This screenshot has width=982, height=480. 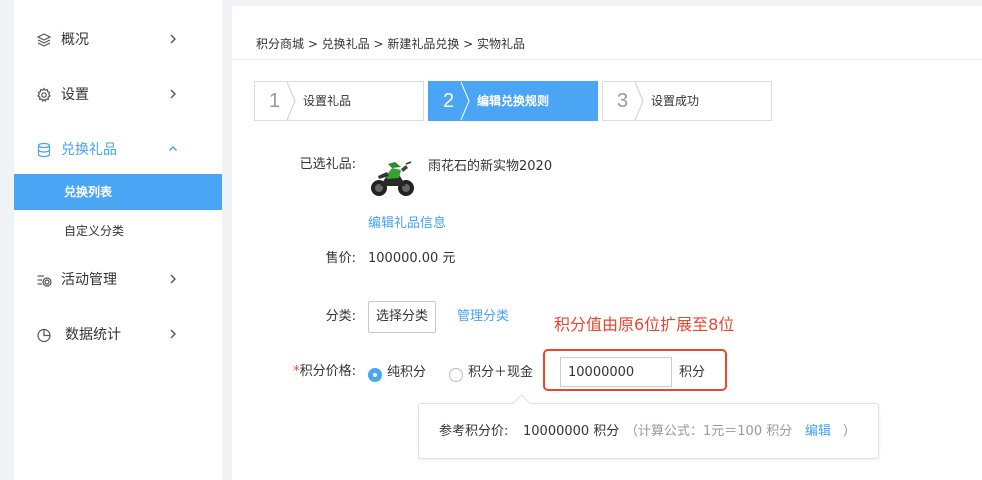 I want to click on price-value: 100000.00 元, so click(x=412, y=258).